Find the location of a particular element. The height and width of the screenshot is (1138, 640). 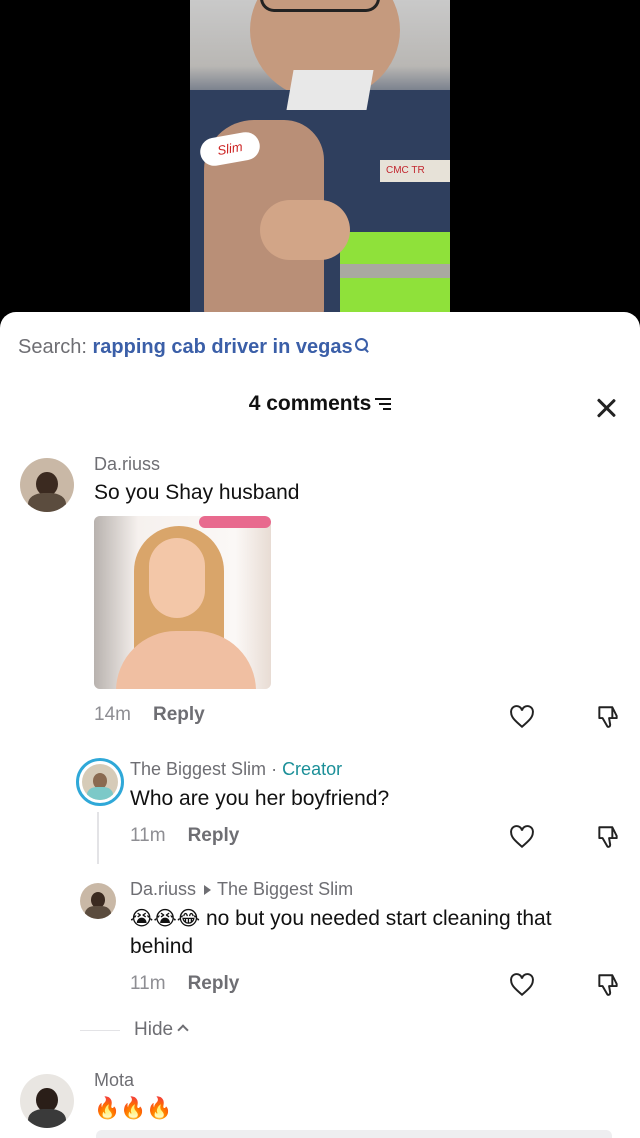

divider is located at coordinates (100, 1031).